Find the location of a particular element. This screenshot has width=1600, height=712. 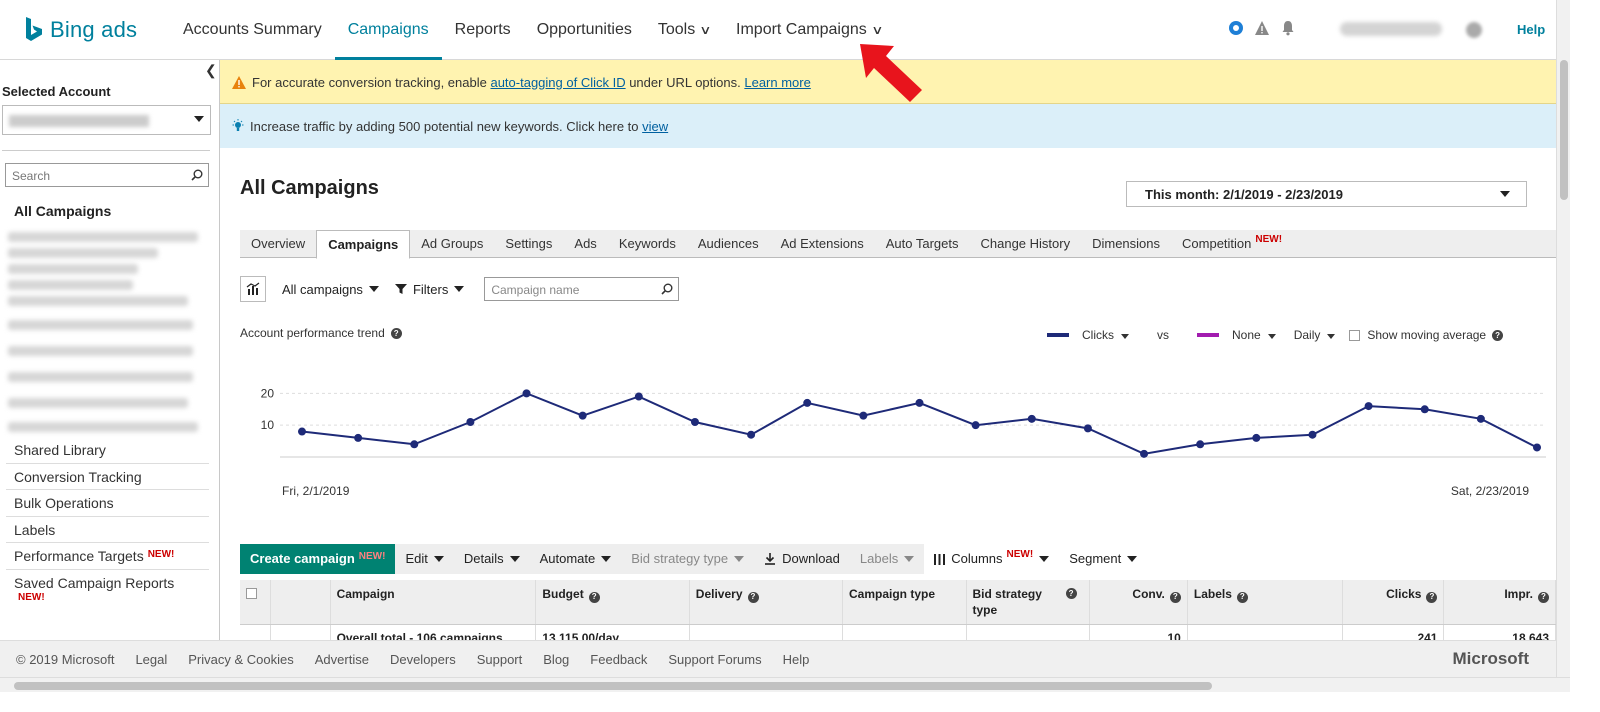

sidebar-item-bulk-operations: Bulk Operations is located at coordinates (107, 503).